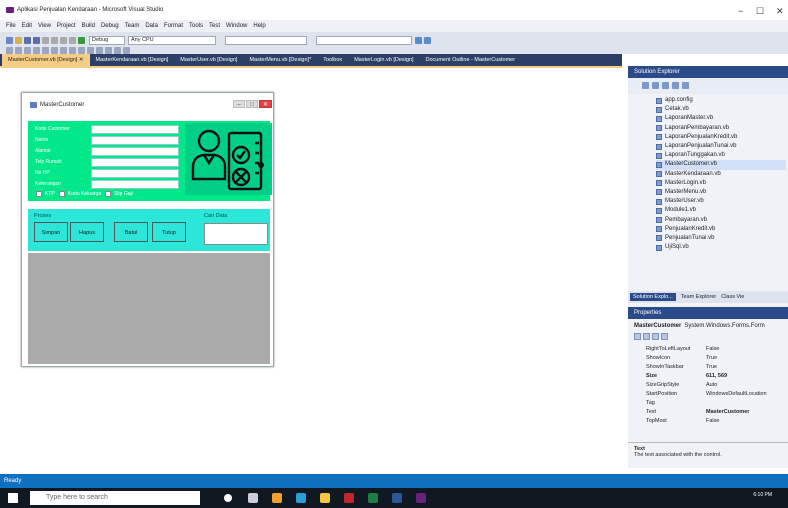 The image size is (788, 508). What do you see at coordinates (135, 173) in the screenshot?
I see `no-hp-input` at bounding box center [135, 173].